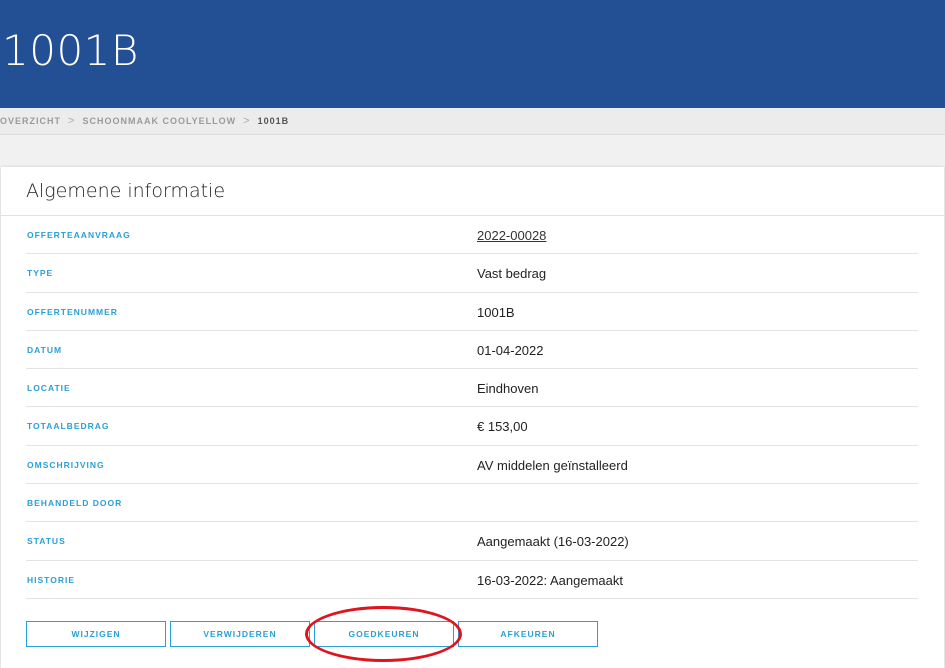 The width and height of the screenshot is (945, 668). Describe the element at coordinates (46, 541) in the screenshot. I see `row-label: STATUS` at that location.